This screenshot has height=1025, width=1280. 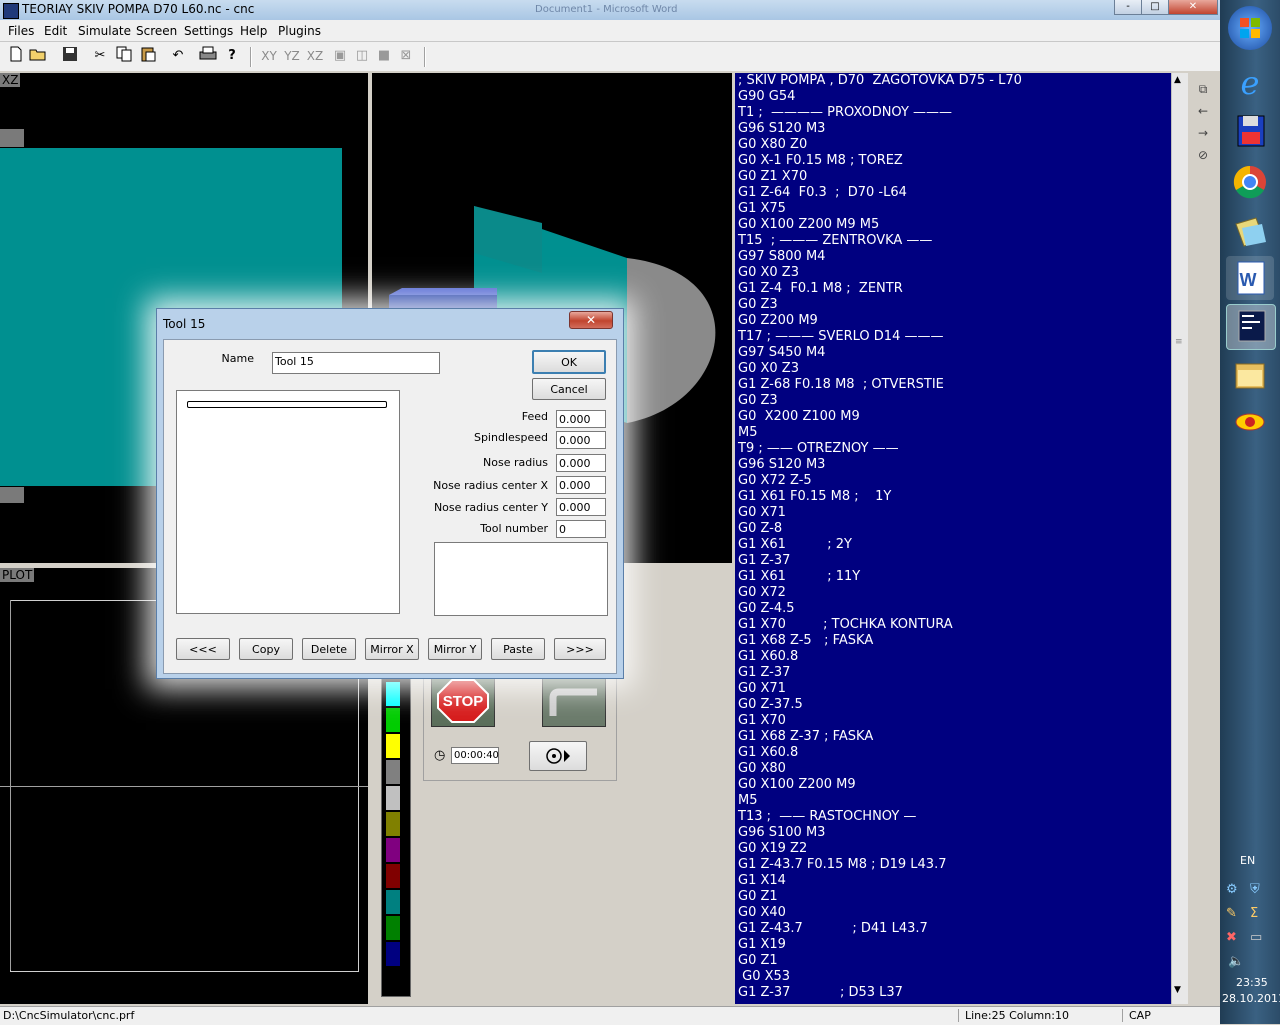 What do you see at coordinates (953, 785) in the screenshot?
I see `gcode-line: G0 X100 Z200 M9` at bounding box center [953, 785].